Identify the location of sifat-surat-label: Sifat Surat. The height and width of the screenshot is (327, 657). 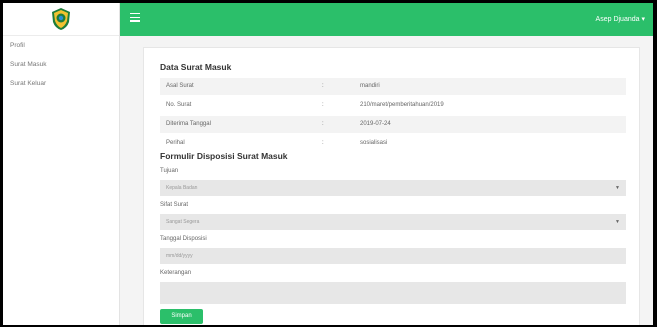
(174, 205).